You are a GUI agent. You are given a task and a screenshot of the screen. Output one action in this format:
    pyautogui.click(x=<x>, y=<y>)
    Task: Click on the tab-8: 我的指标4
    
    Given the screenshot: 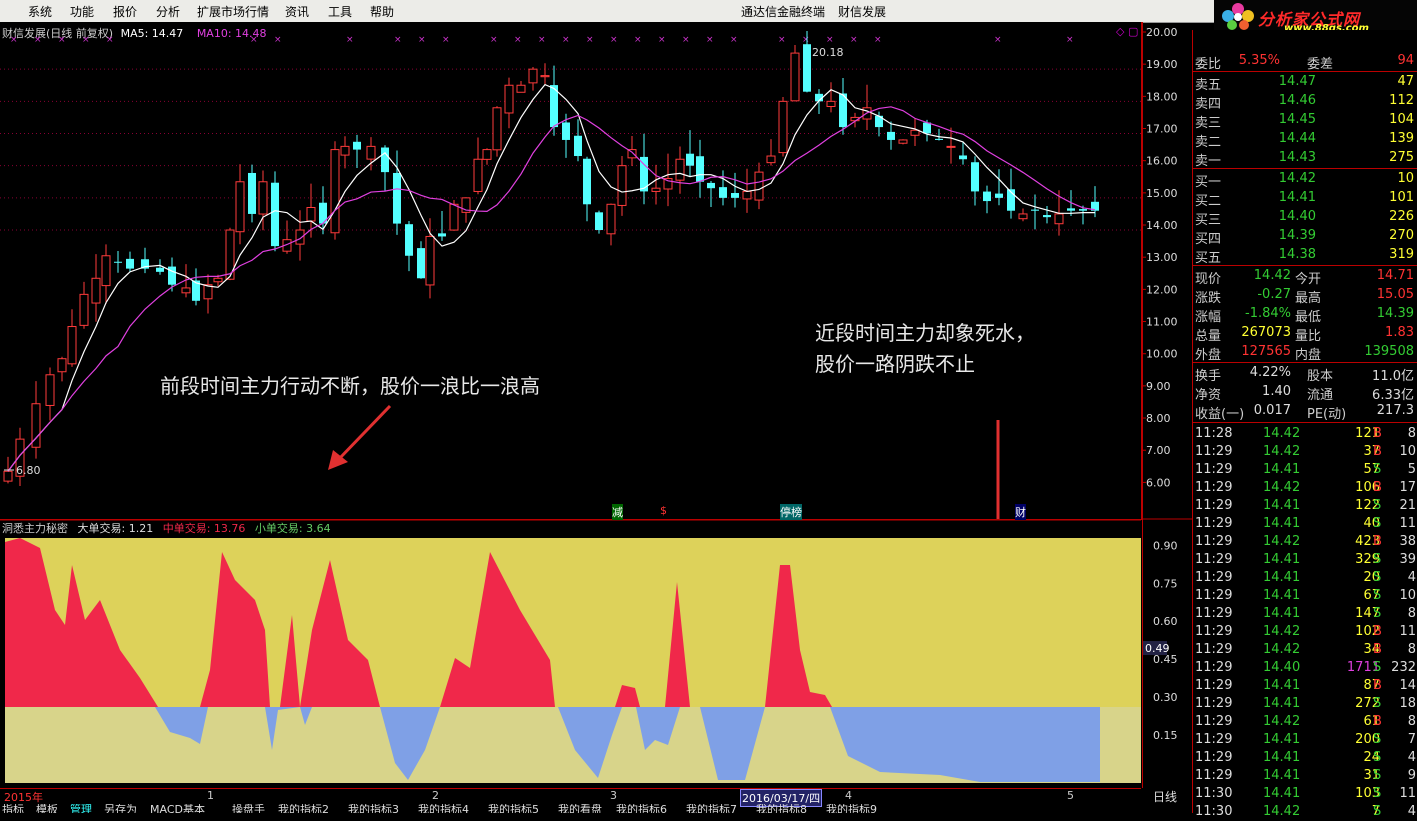 What is the action you would take?
    pyautogui.click(x=443, y=808)
    